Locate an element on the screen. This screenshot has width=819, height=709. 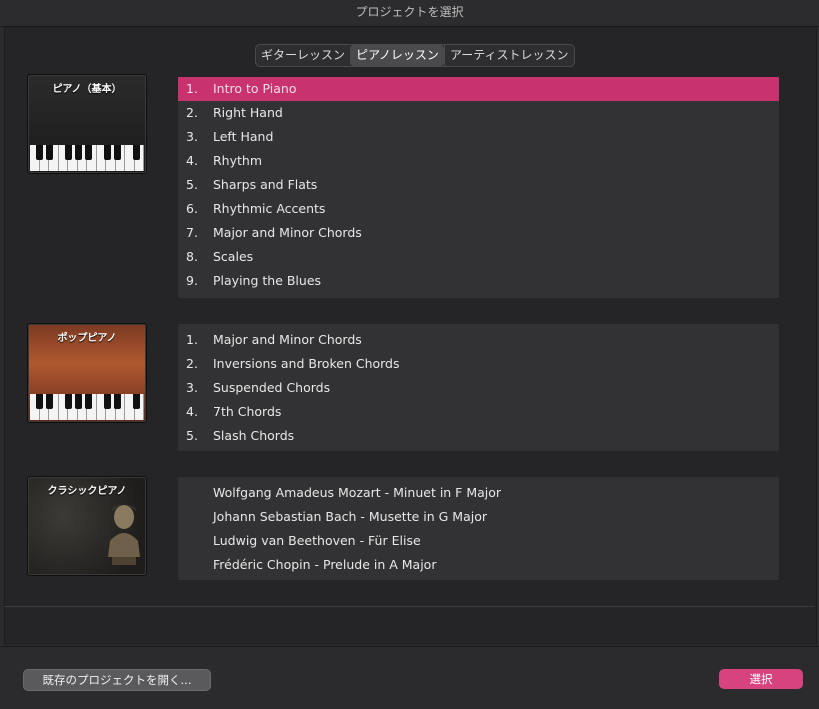
thumbnail-label: ピアノ（基本） is located at coordinates (87, 89).